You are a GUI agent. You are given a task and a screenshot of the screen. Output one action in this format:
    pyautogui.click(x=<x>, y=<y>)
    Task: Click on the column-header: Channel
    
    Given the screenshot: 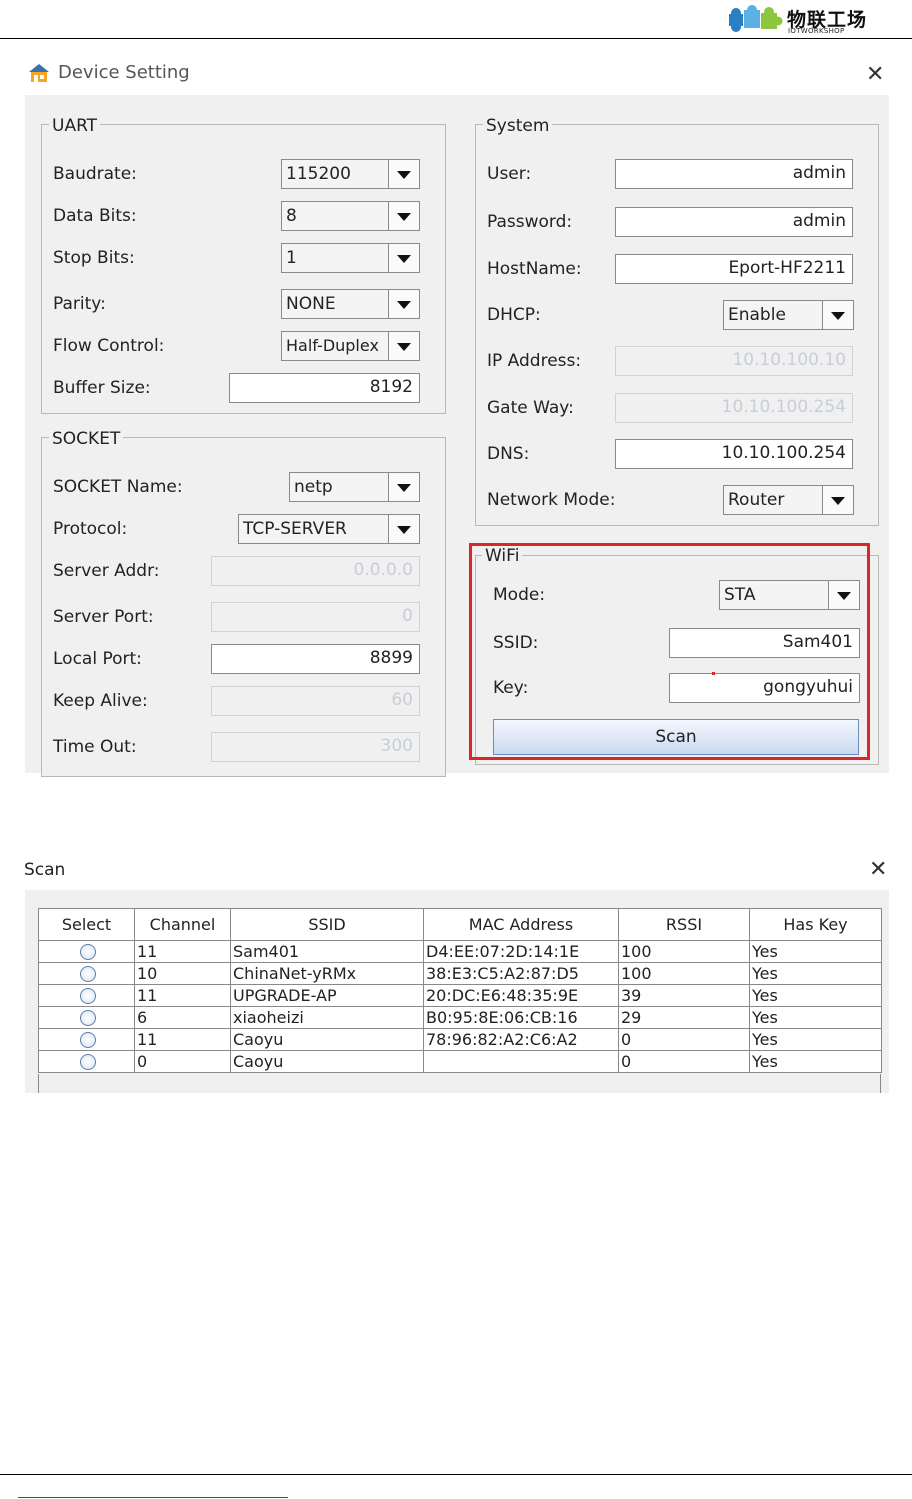 What is the action you would take?
    pyautogui.click(x=182, y=924)
    